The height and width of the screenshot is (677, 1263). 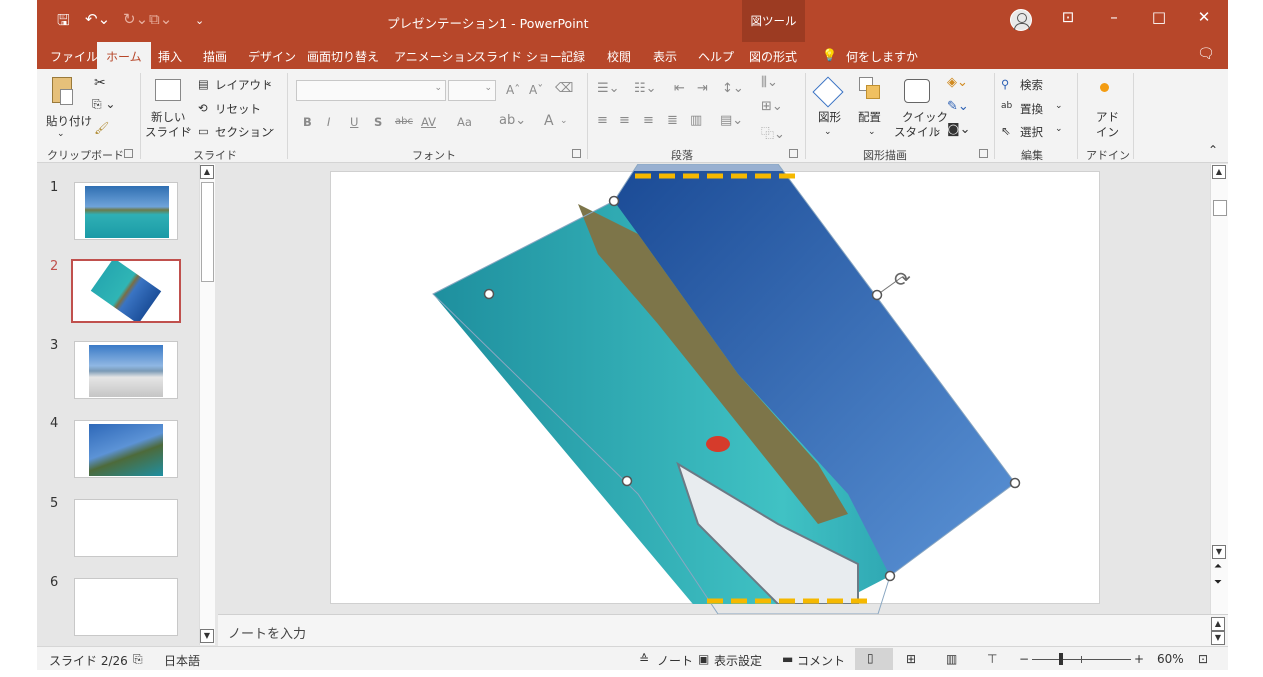 I want to click on font-size-combo: ⌄, so click(x=472, y=90).